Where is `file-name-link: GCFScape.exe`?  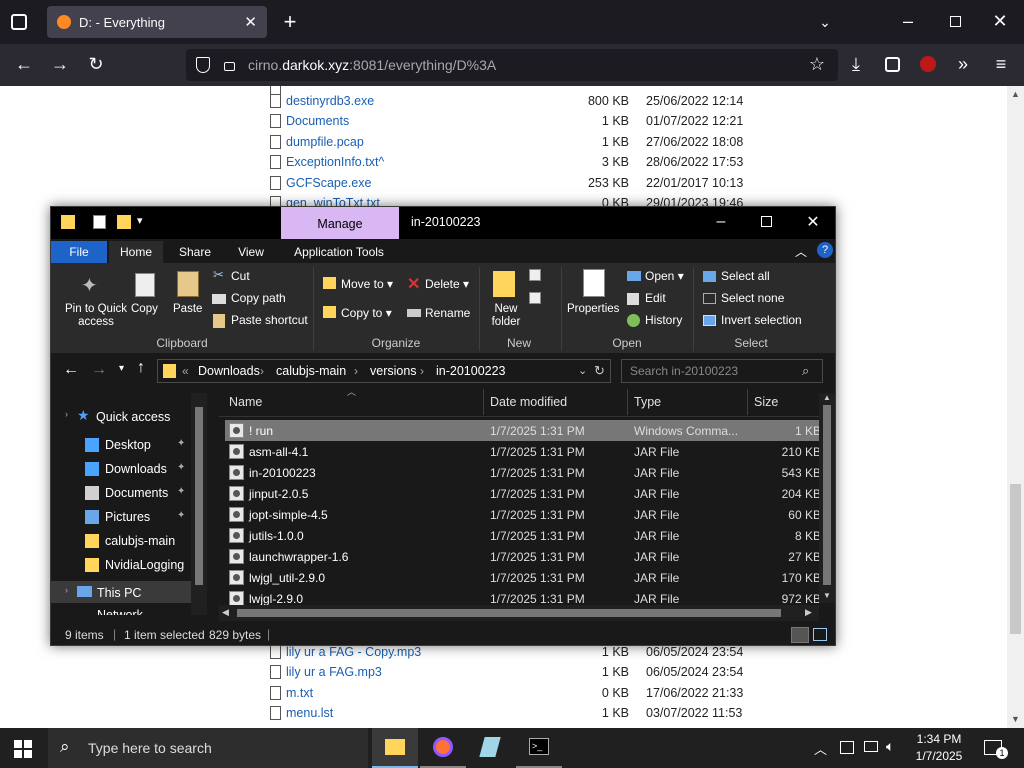
file-name-link: GCFScape.exe is located at coordinates (328, 183).